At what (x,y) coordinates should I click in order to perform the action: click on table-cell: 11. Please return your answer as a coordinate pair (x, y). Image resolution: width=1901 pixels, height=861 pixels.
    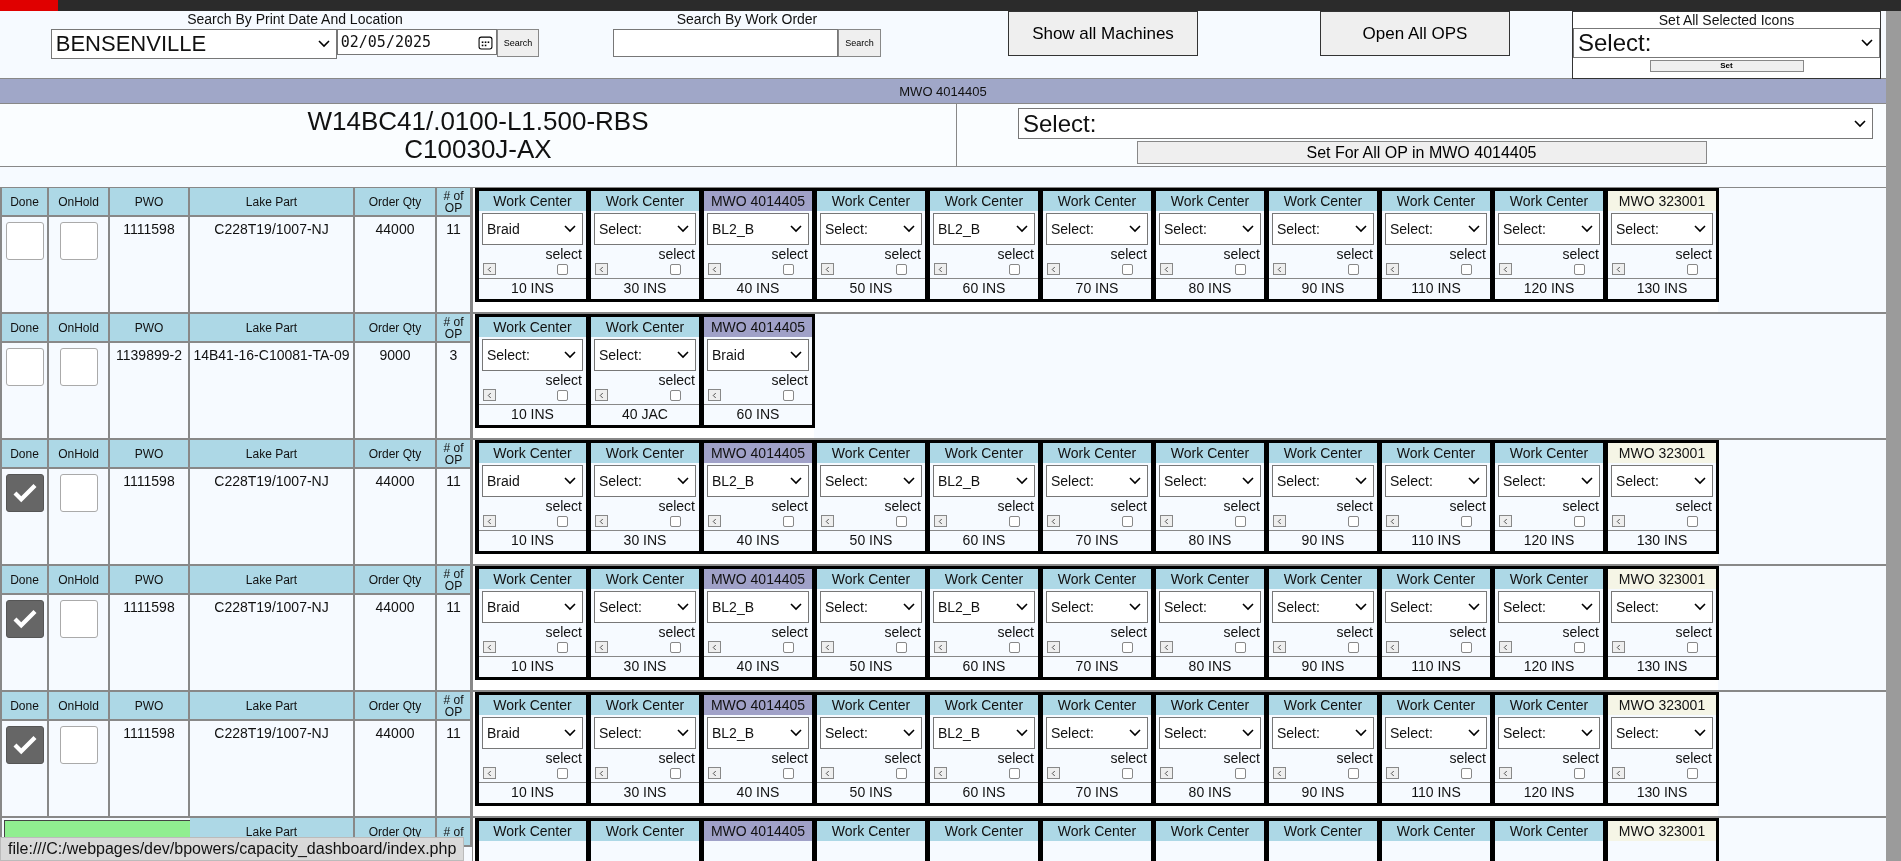
    Looking at the image, I should click on (453, 229).